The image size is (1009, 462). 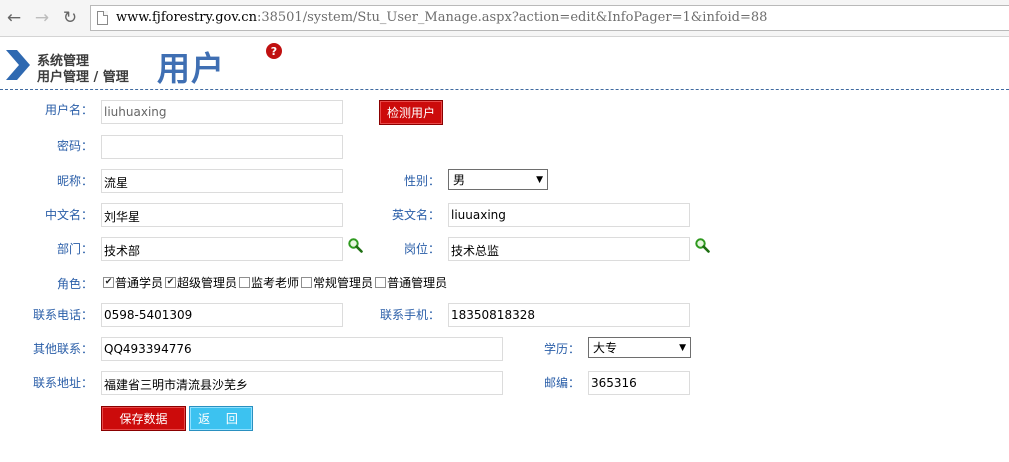 I want to click on gender-select: 男 ▼, so click(x=498, y=179).